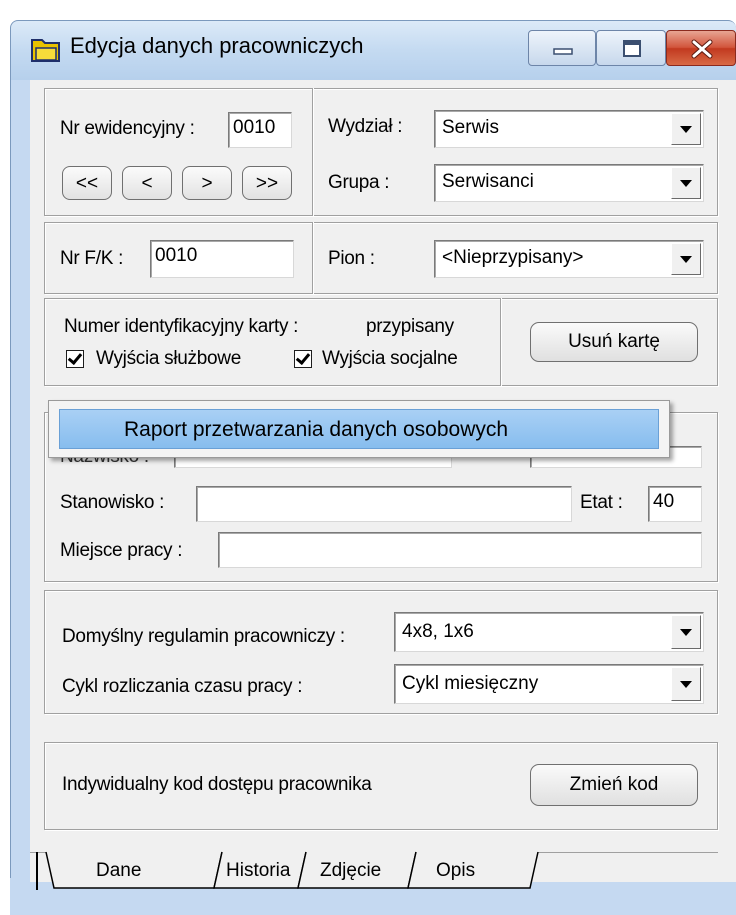  What do you see at coordinates (549, 684) in the screenshot?
I see `cykl-combo: Cykl miesięczny` at bounding box center [549, 684].